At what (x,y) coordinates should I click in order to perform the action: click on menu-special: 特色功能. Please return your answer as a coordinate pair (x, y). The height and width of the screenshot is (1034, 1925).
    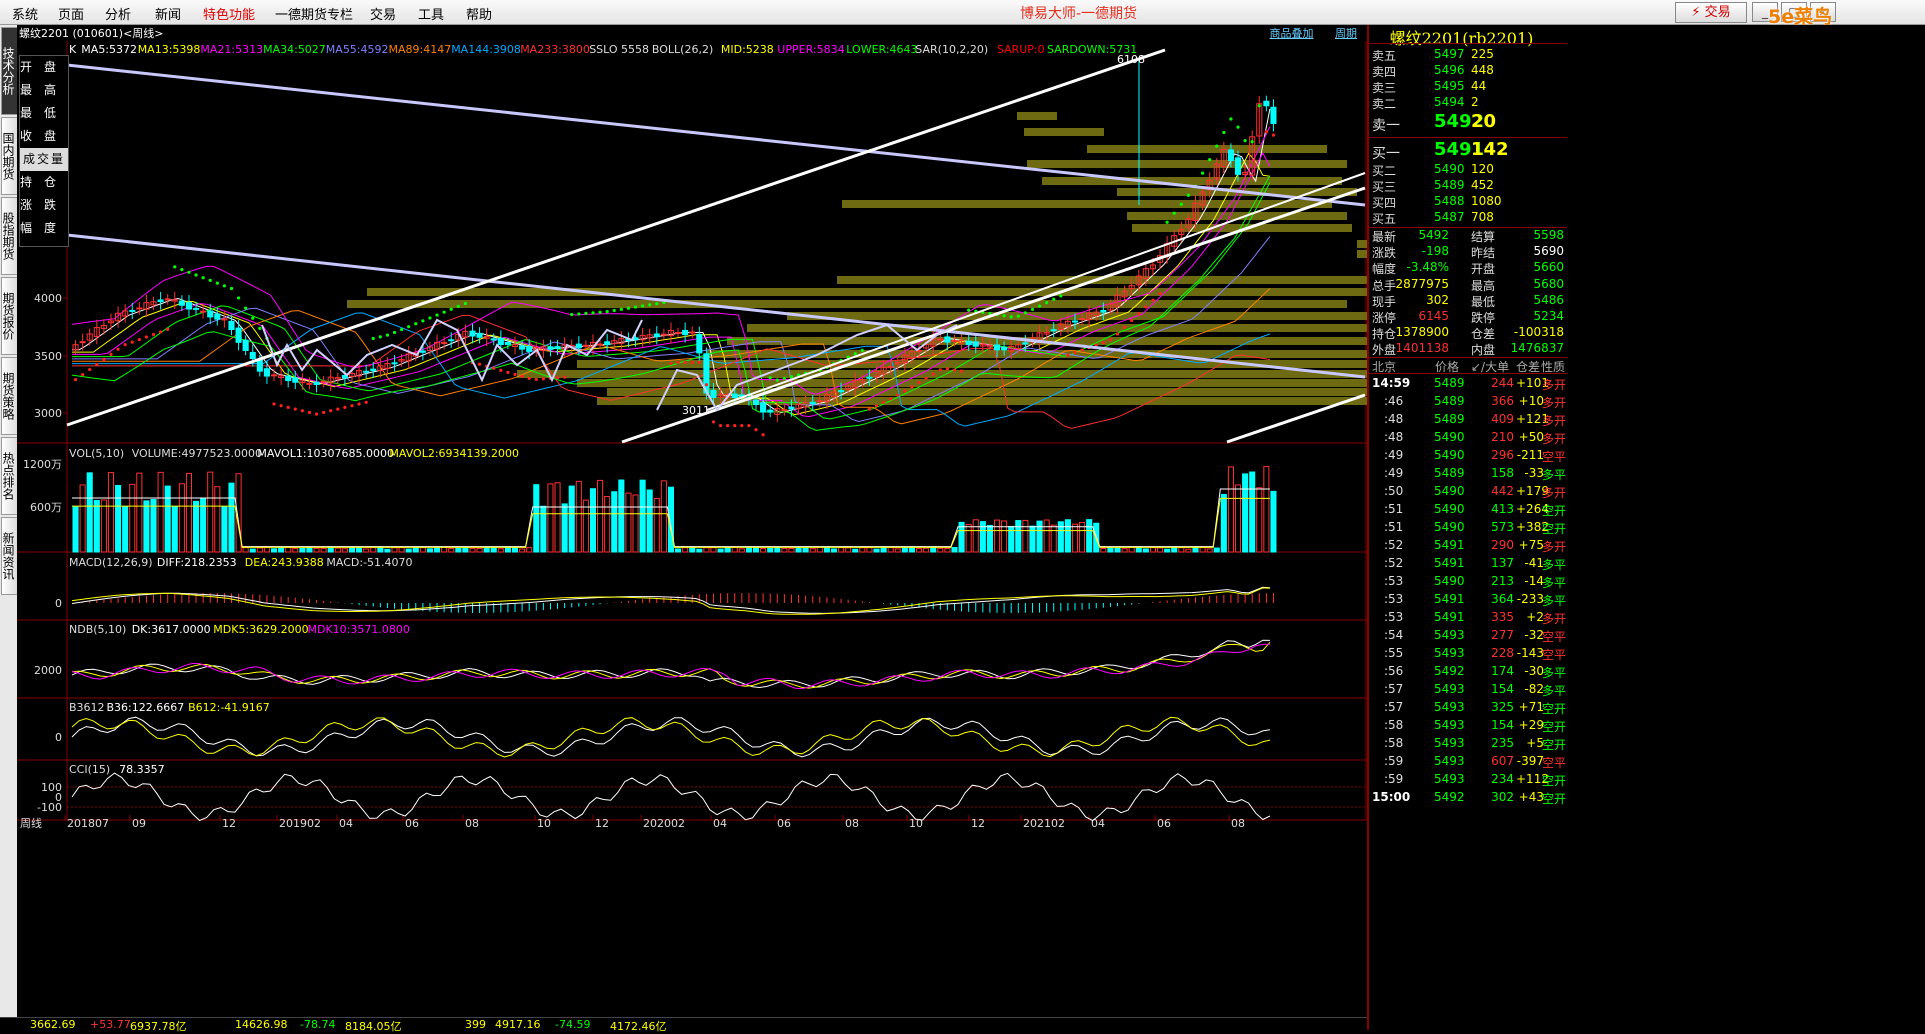
    Looking at the image, I should click on (229, 13).